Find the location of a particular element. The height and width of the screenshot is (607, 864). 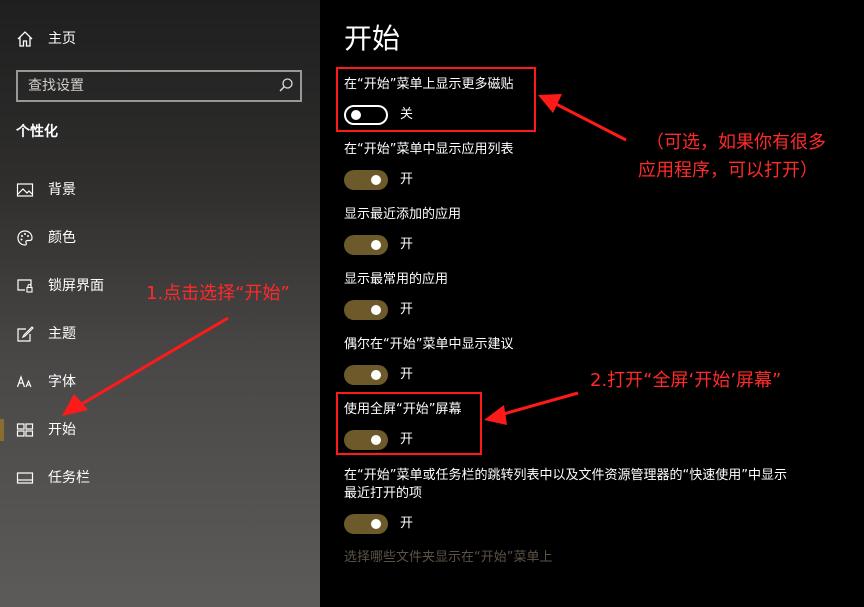

annotation-step2: 2.打开“全屏‘开始’屏幕” is located at coordinates (686, 380).